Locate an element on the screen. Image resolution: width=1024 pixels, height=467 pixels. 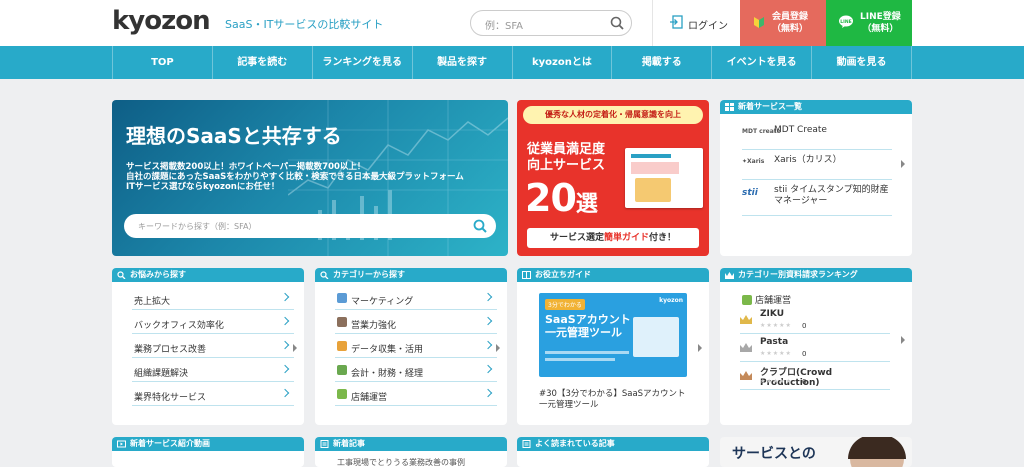
header-search: 例：SFA is located at coordinates (551, 23).